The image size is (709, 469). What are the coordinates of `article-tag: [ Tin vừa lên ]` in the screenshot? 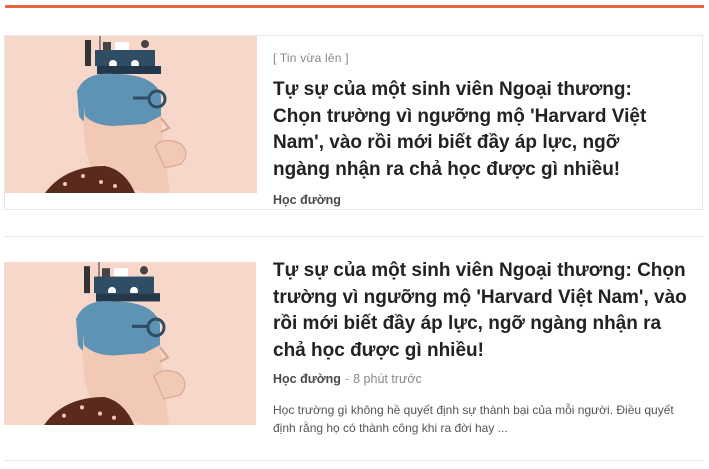 It's located at (311, 58).